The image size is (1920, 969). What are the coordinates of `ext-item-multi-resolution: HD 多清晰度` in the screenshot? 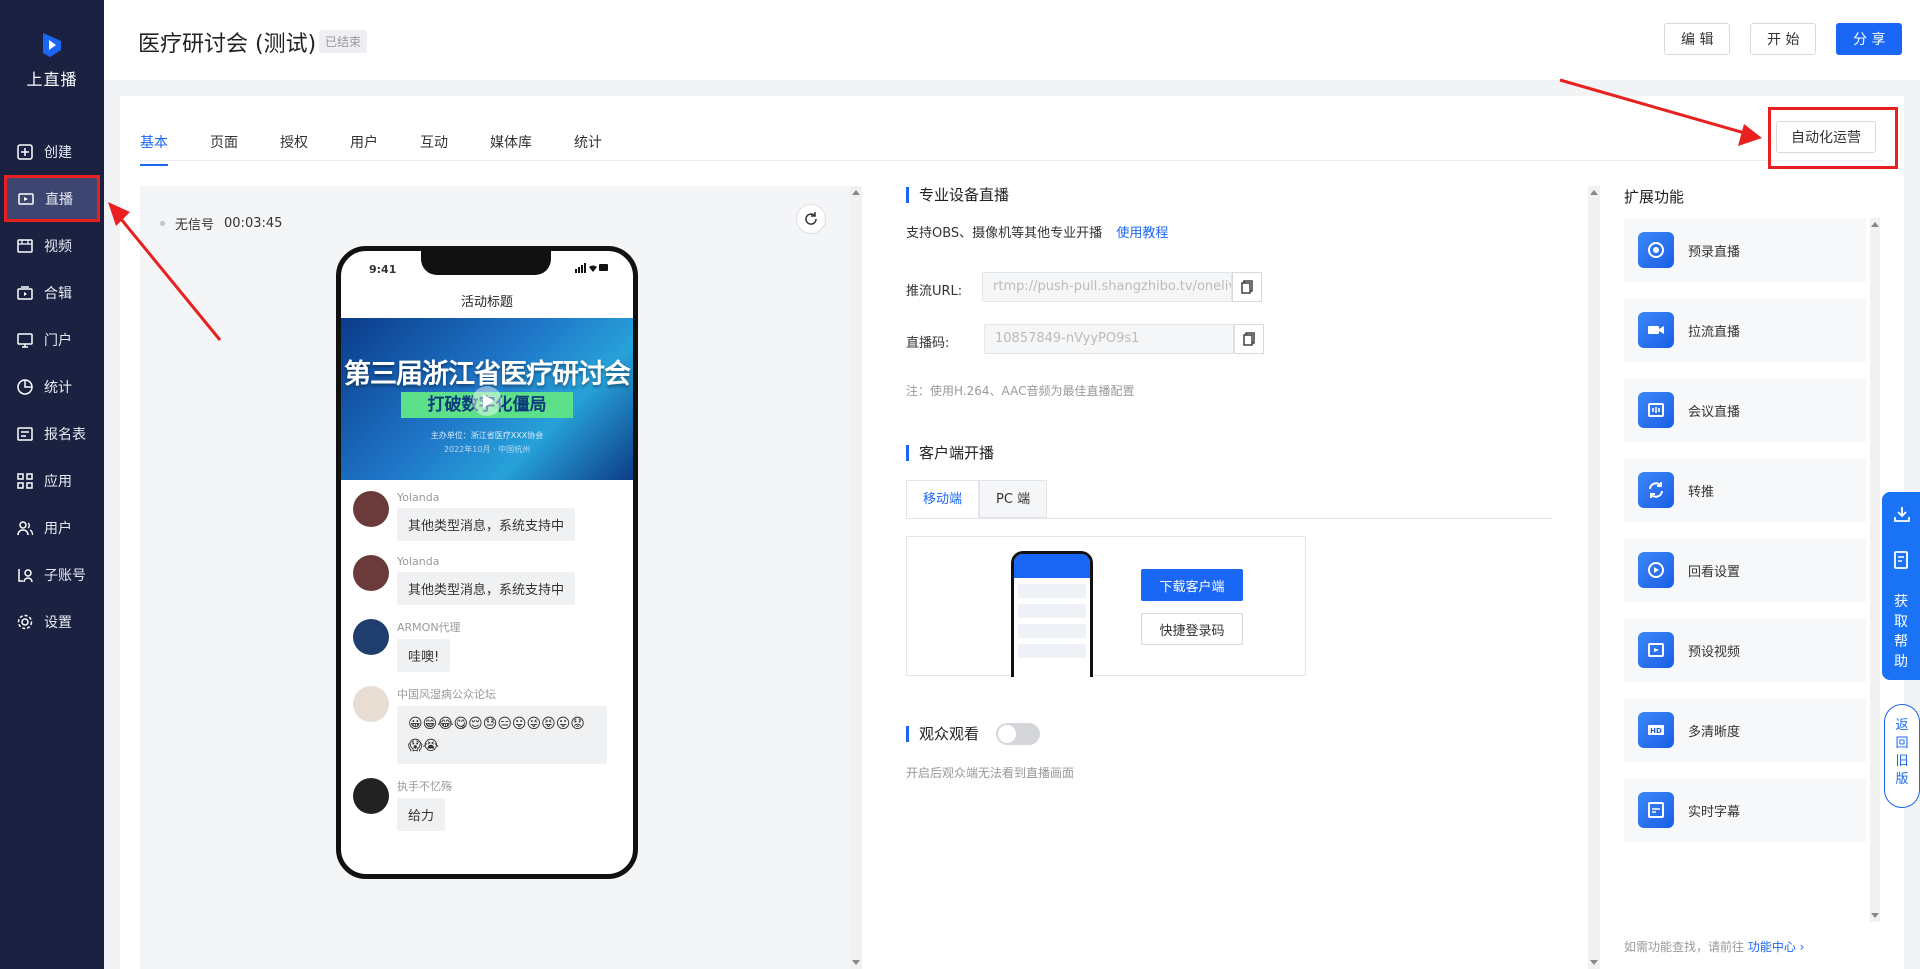 It's located at (1745, 730).